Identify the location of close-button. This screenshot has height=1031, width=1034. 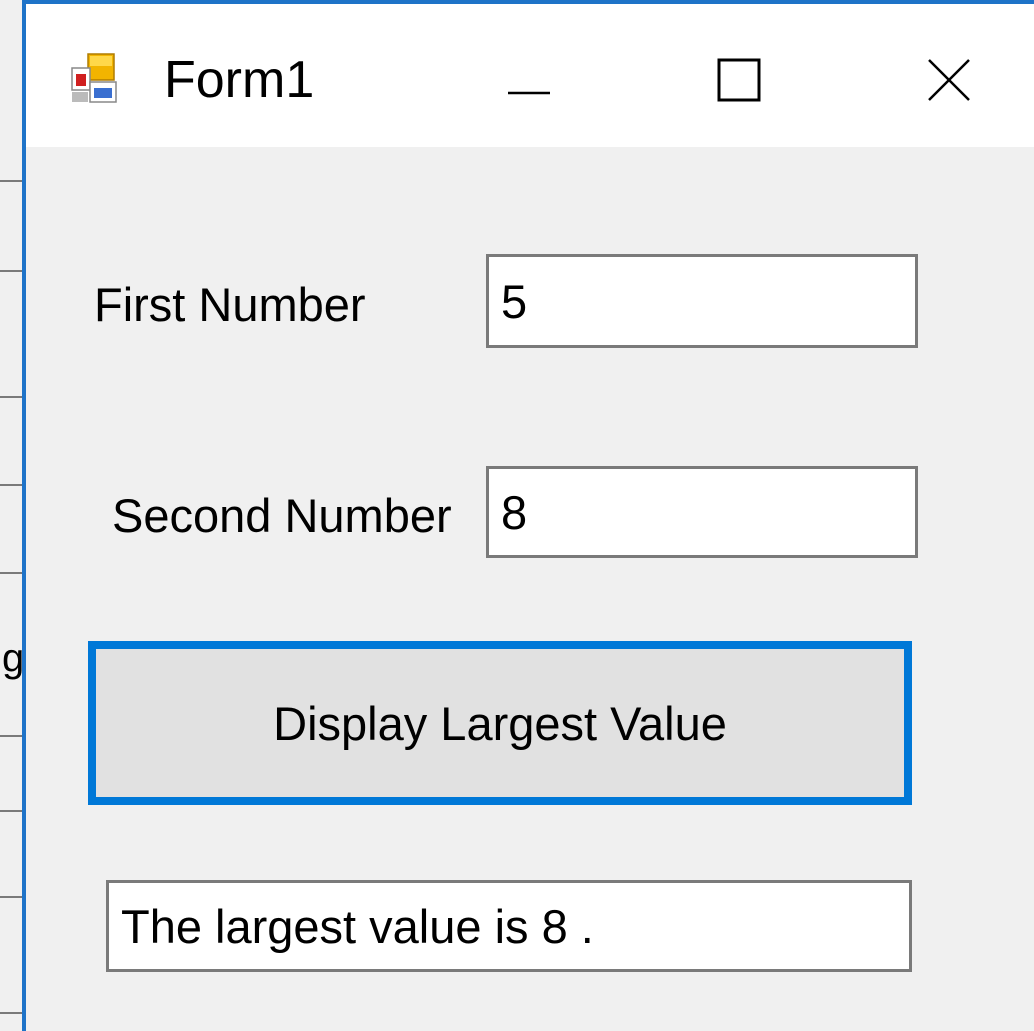
(949, 80).